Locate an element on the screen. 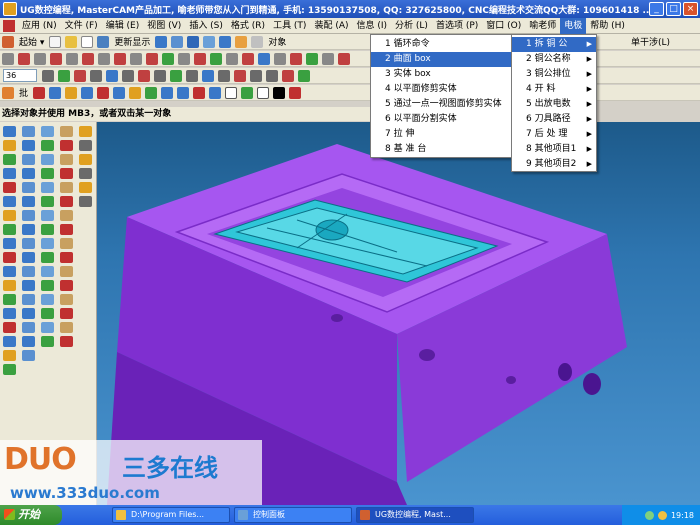 This screenshot has width=700, height=525. draft-icon is located at coordinates (215, 92).